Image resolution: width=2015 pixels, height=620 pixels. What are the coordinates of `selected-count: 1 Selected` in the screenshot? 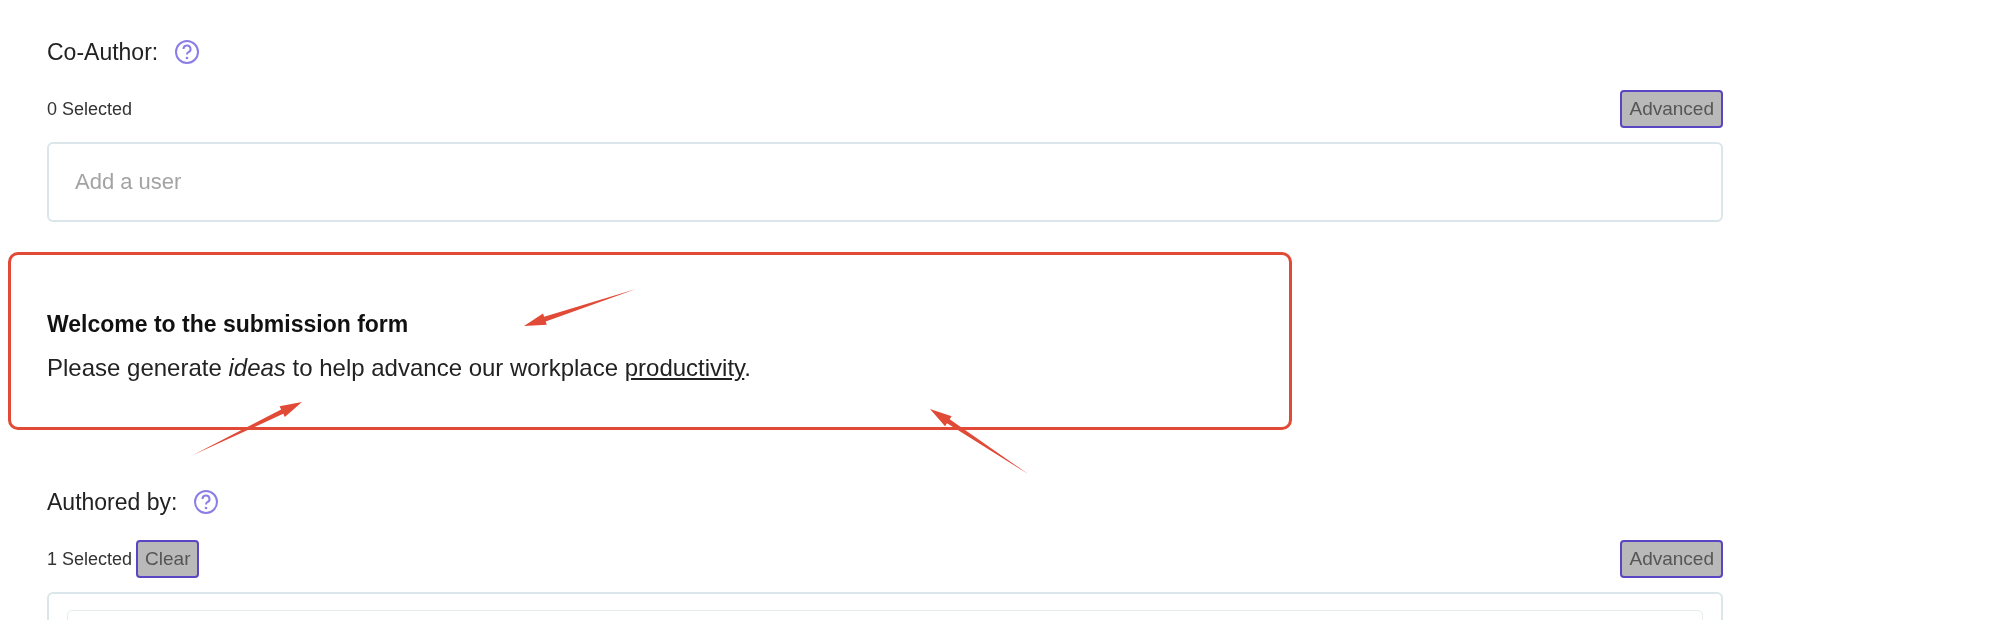 It's located at (90, 560).